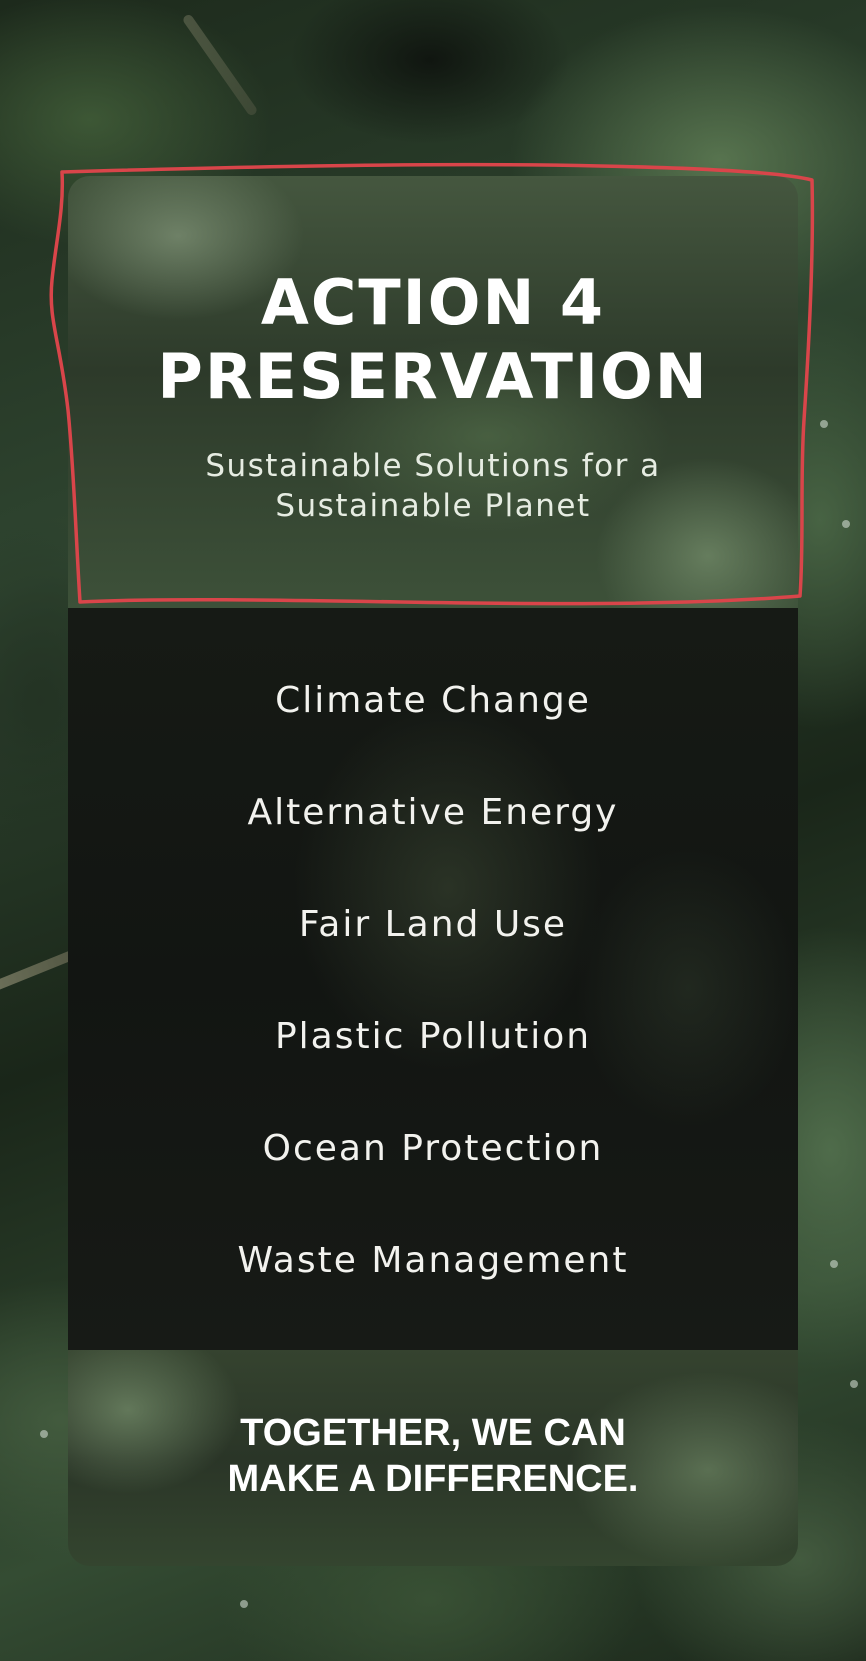  I want to click on topic-fair-land-use: Fair Land Use, so click(433, 924).